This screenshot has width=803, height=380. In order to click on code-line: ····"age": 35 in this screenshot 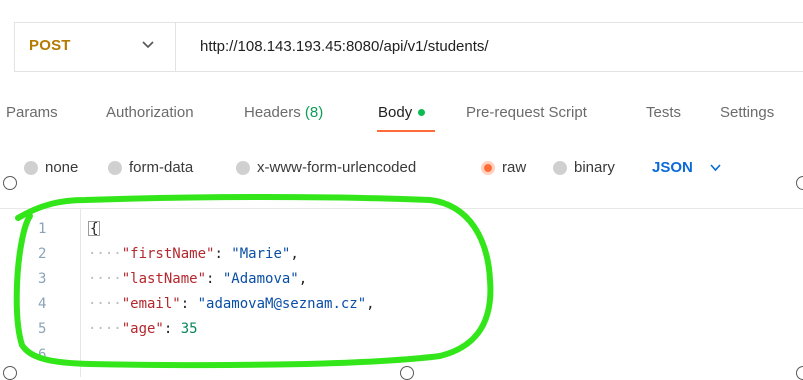, I will do `click(143, 329)`.